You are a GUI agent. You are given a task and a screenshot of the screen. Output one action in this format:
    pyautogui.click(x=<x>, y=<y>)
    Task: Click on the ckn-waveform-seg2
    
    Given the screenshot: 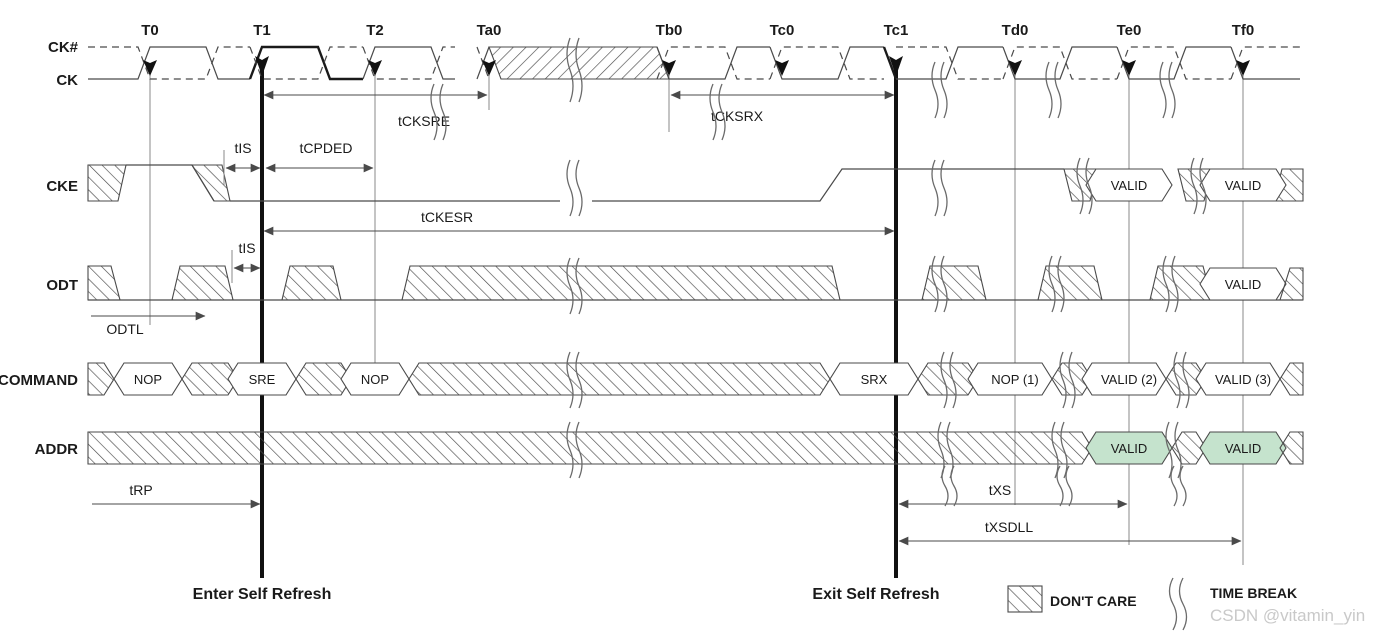 What is the action you would take?
    pyautogui.click(x=306, y=63)
    